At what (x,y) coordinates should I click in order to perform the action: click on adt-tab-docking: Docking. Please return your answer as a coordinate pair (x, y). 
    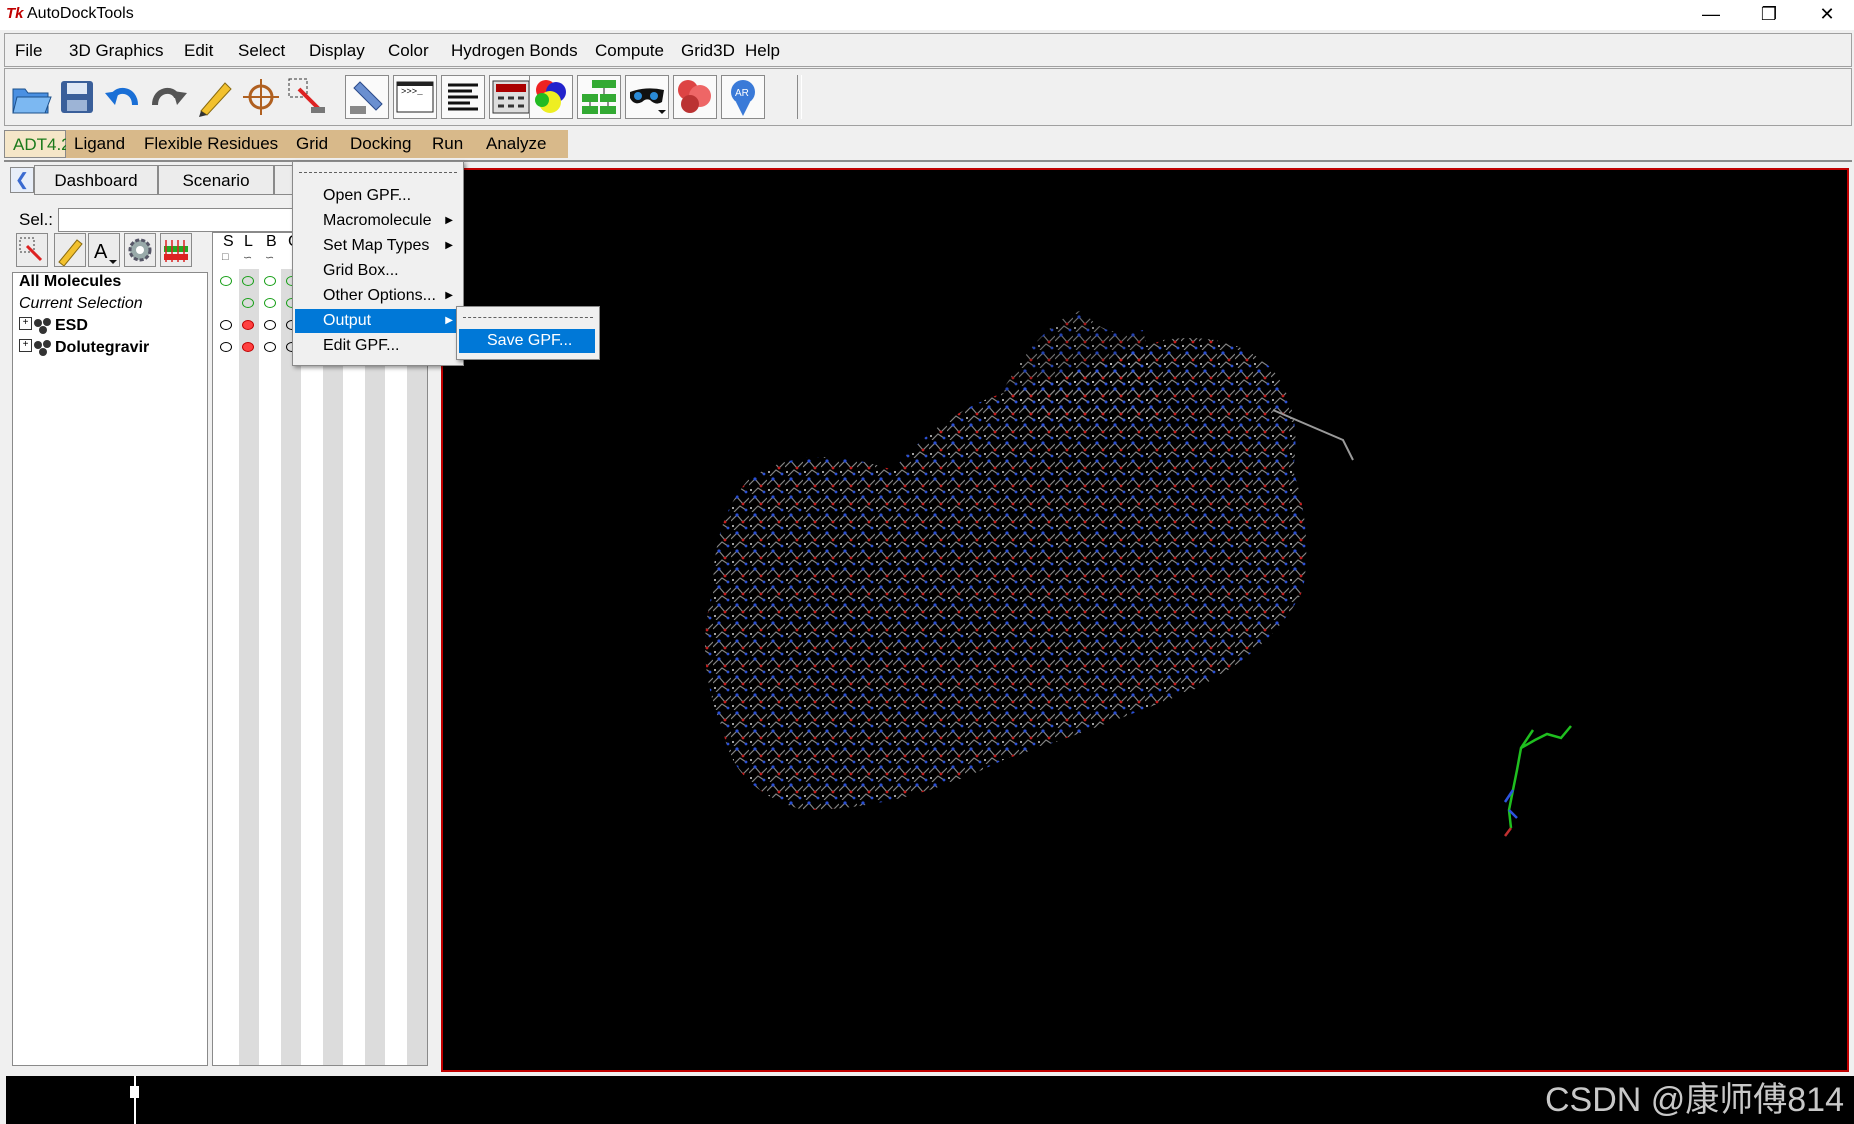
    Looking at the image, I should click on (383, 144).